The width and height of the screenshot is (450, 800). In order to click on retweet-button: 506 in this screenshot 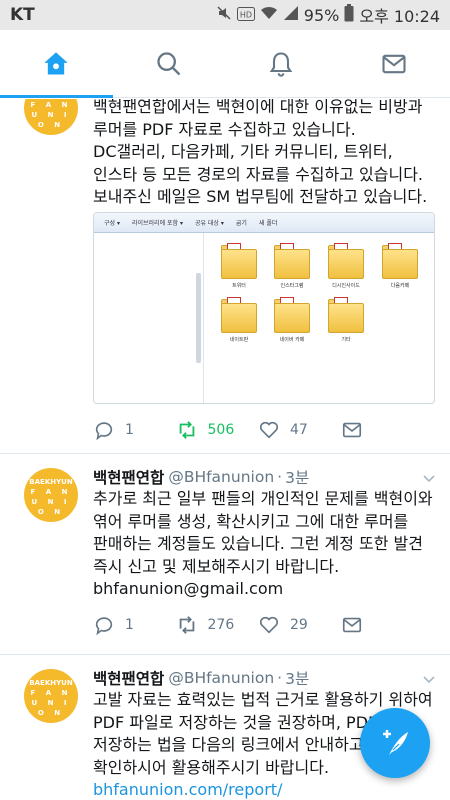, I will do `click(217, 430)`.